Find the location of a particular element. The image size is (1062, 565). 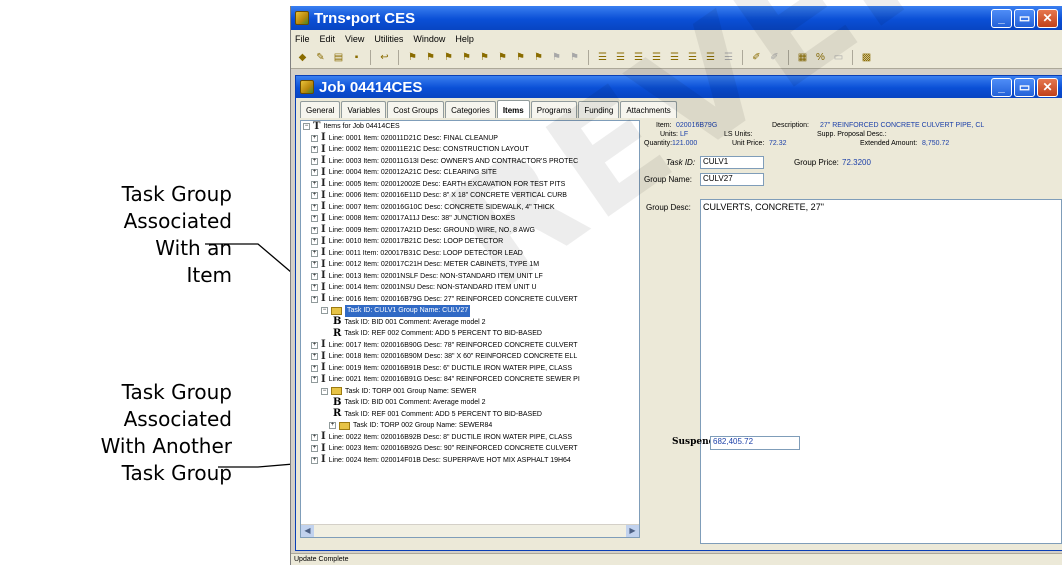

group-name-field: CULV27 is located at coordinates (732, 179).